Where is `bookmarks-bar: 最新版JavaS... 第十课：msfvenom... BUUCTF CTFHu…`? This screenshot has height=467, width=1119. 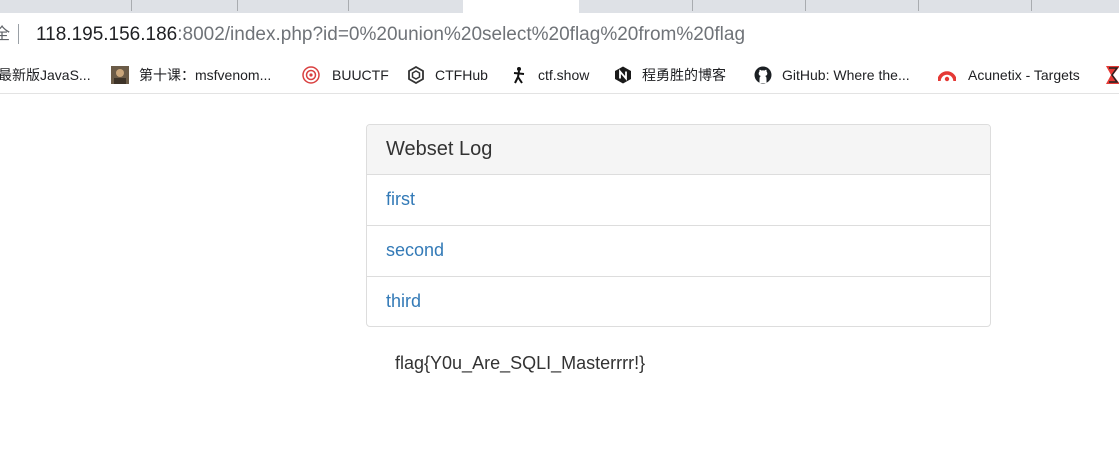 bookmarks-bar: 最新版JavaS... 第十课：msfvenom... BUUCTF CTFHu… is located at coordinates (559, 75).